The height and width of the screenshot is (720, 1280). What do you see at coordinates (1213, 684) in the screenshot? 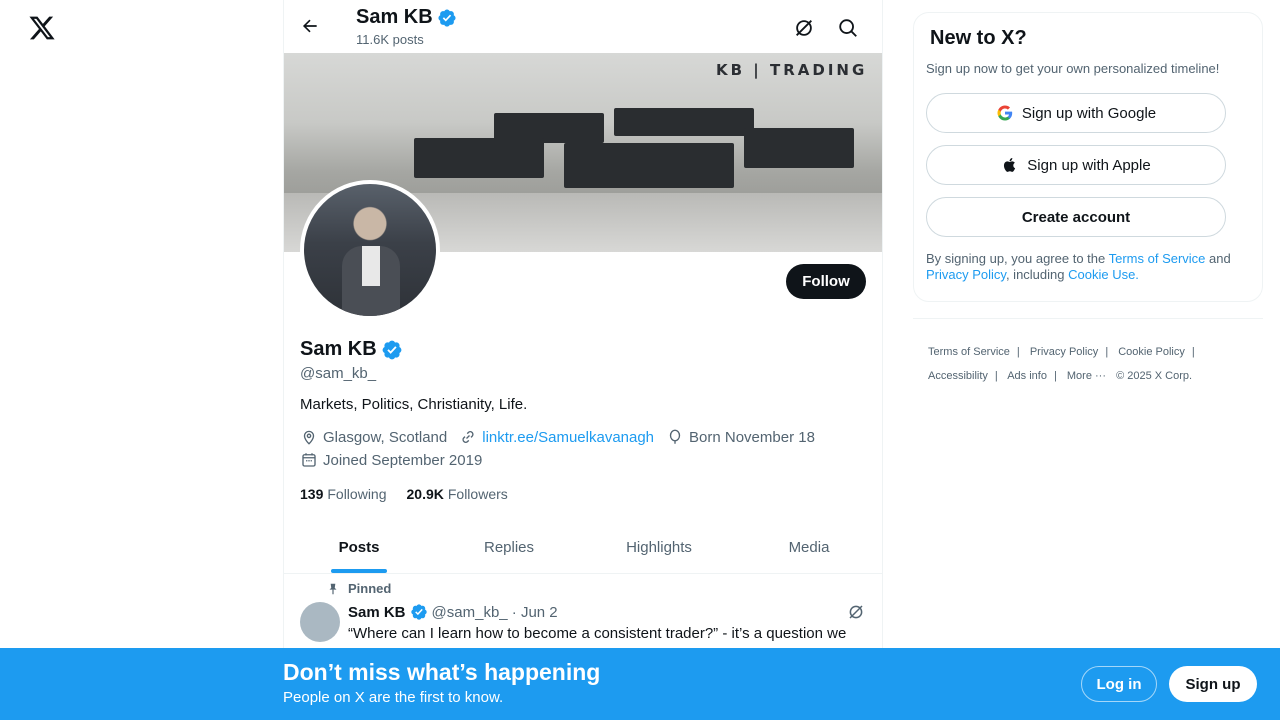
I see `signup-button: Sign up` at bounding box center [1213, 684].